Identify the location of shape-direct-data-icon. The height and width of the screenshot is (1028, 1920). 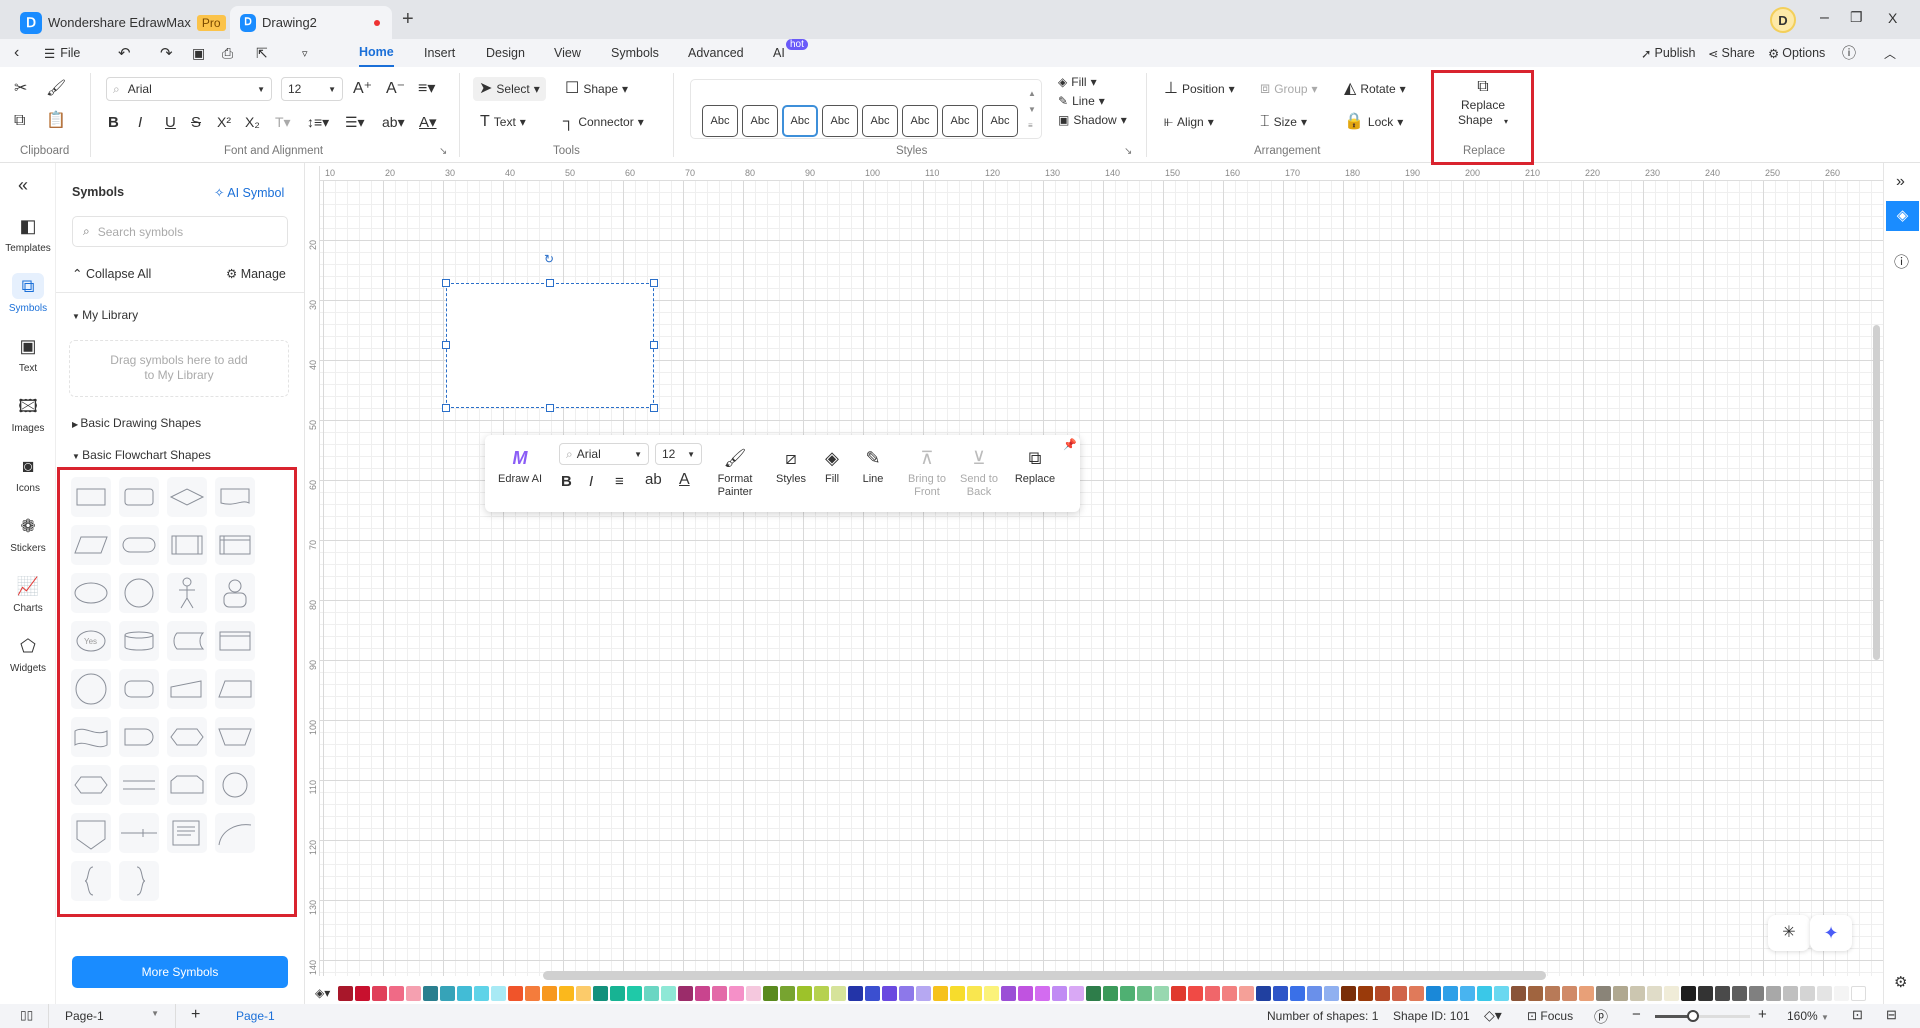
(139, 689).